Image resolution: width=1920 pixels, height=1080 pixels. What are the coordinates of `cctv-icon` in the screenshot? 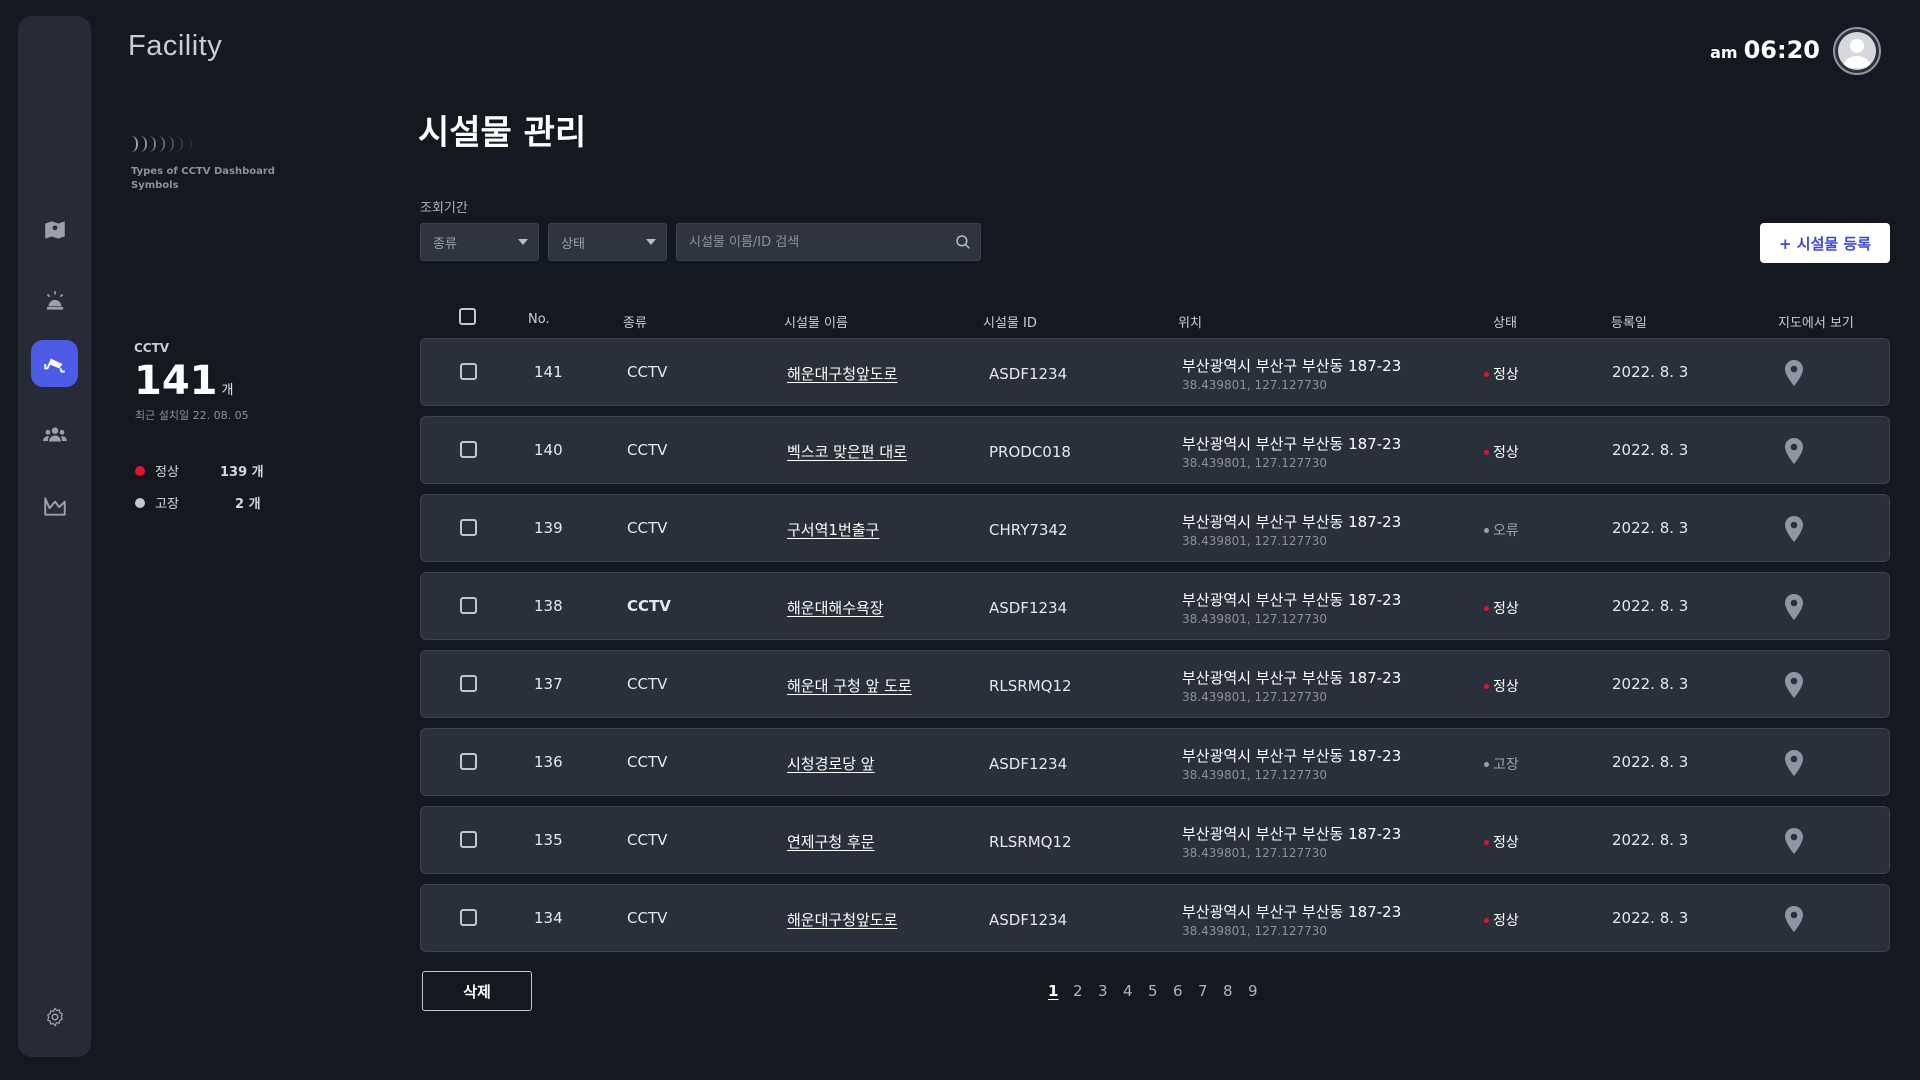 It's located at (54, 365).